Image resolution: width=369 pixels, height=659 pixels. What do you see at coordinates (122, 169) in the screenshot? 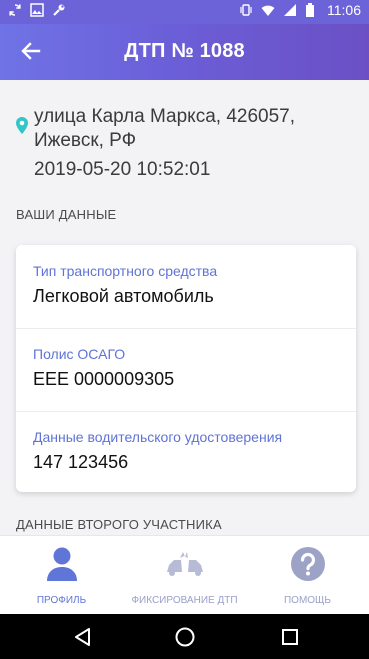
I see `incident-datetime: 2019-05-20 10:52:01` at bounding box center [122, 169].